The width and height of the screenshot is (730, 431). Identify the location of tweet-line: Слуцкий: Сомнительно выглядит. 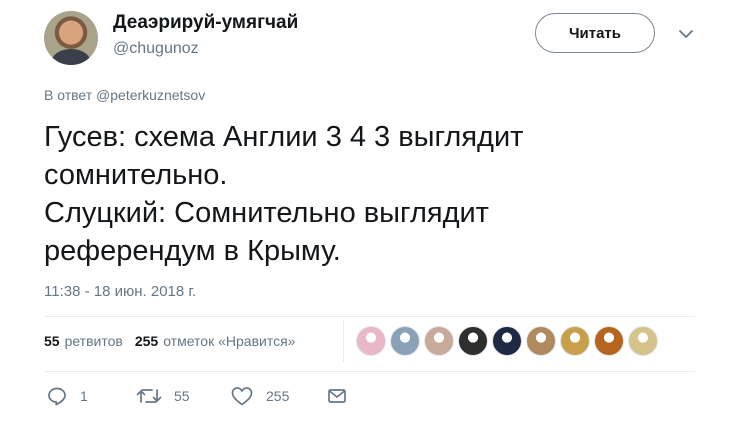
(266, 213).